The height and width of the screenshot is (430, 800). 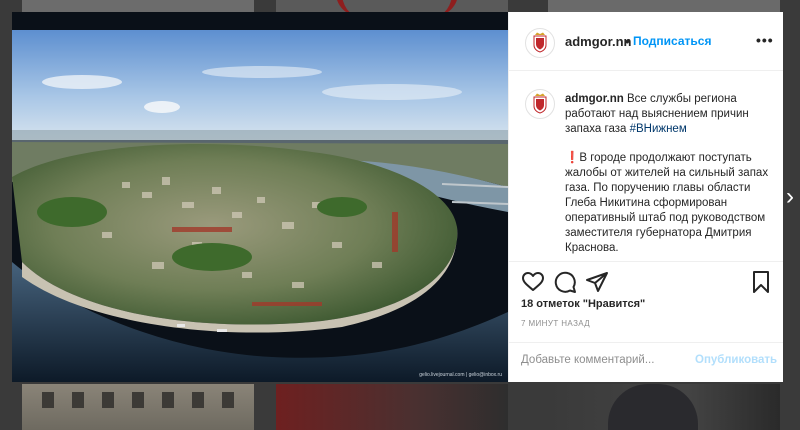 What do you see at coordinates (533, 282) in the screenshot?
I see `heart-icon` at bounding box center [533, 282].